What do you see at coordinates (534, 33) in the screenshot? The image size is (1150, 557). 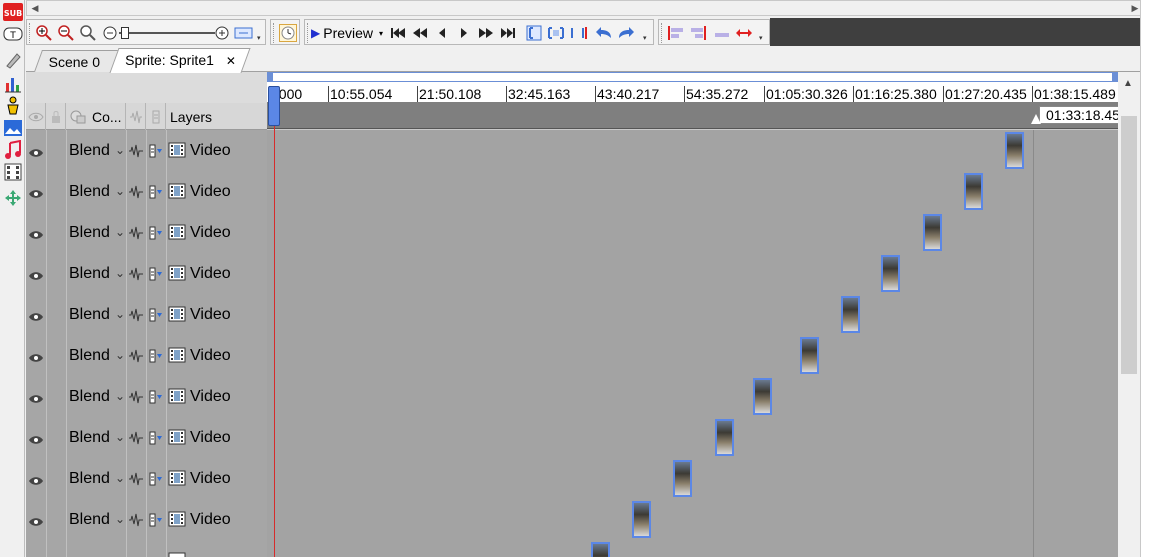 I see `mark-in-icon` at bounding box center [534, 33].